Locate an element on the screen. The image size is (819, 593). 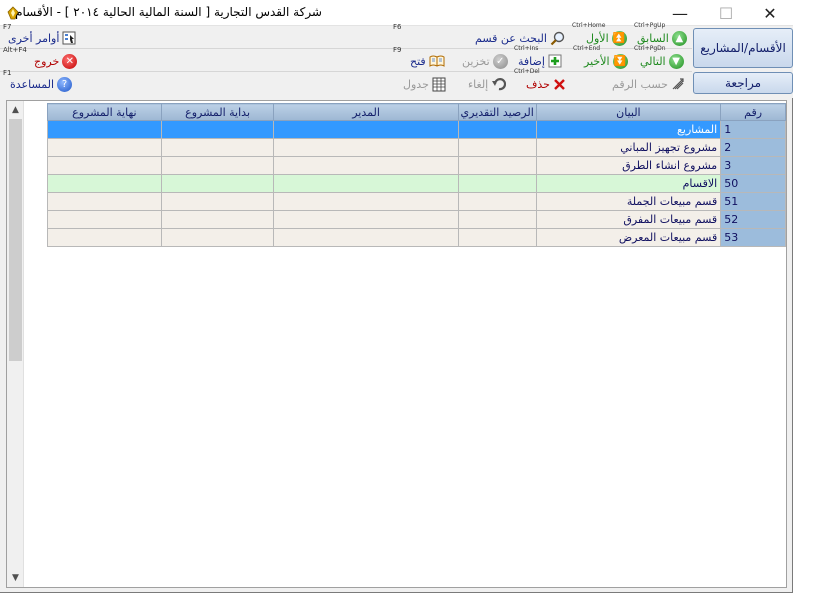
scroll-up-arrow-icon: ▲ is located at coordinates (15, 110).